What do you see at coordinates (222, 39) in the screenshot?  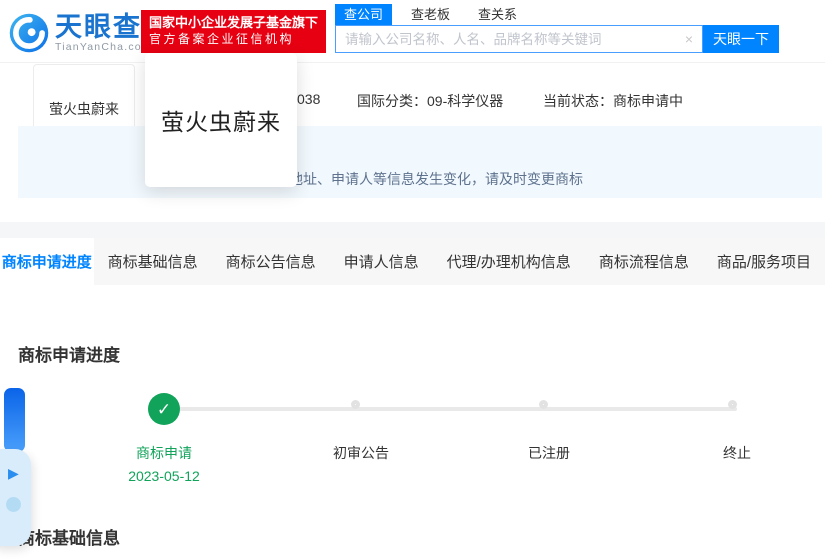 I see `badge-line2: 官方备案企业征信机构` at bounding box center [222, 39].